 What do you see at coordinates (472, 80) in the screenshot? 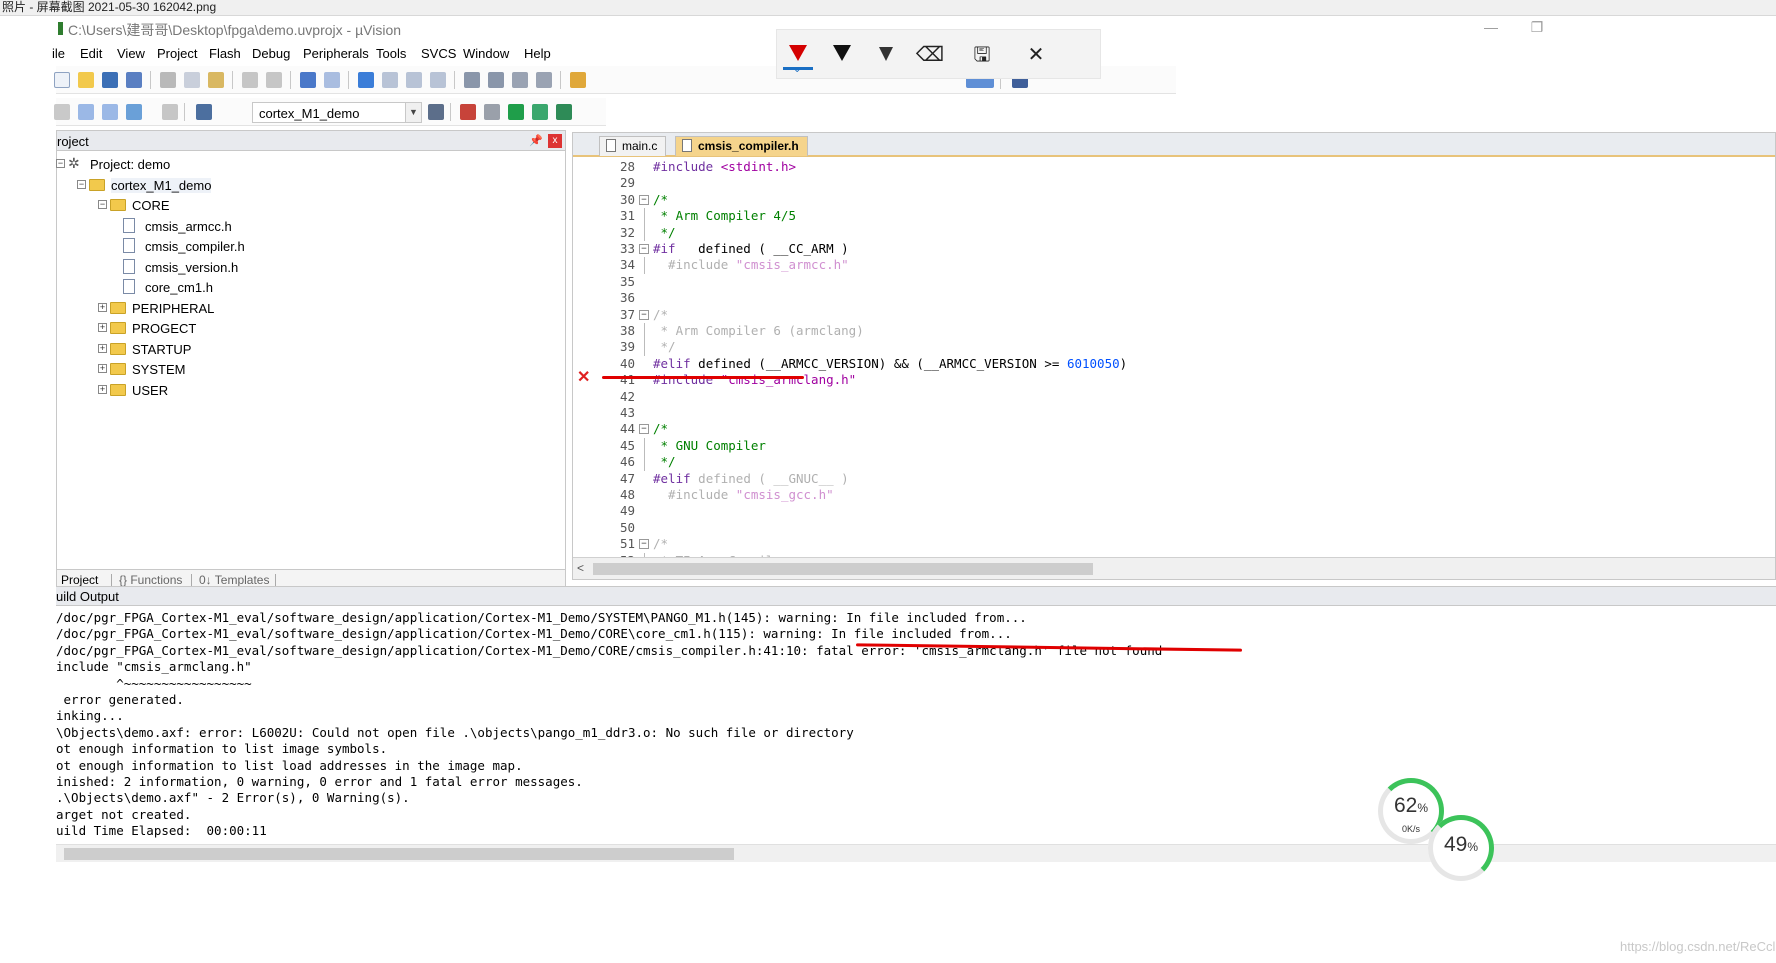
I see `indent-icon` at bounding box center [472, 80].